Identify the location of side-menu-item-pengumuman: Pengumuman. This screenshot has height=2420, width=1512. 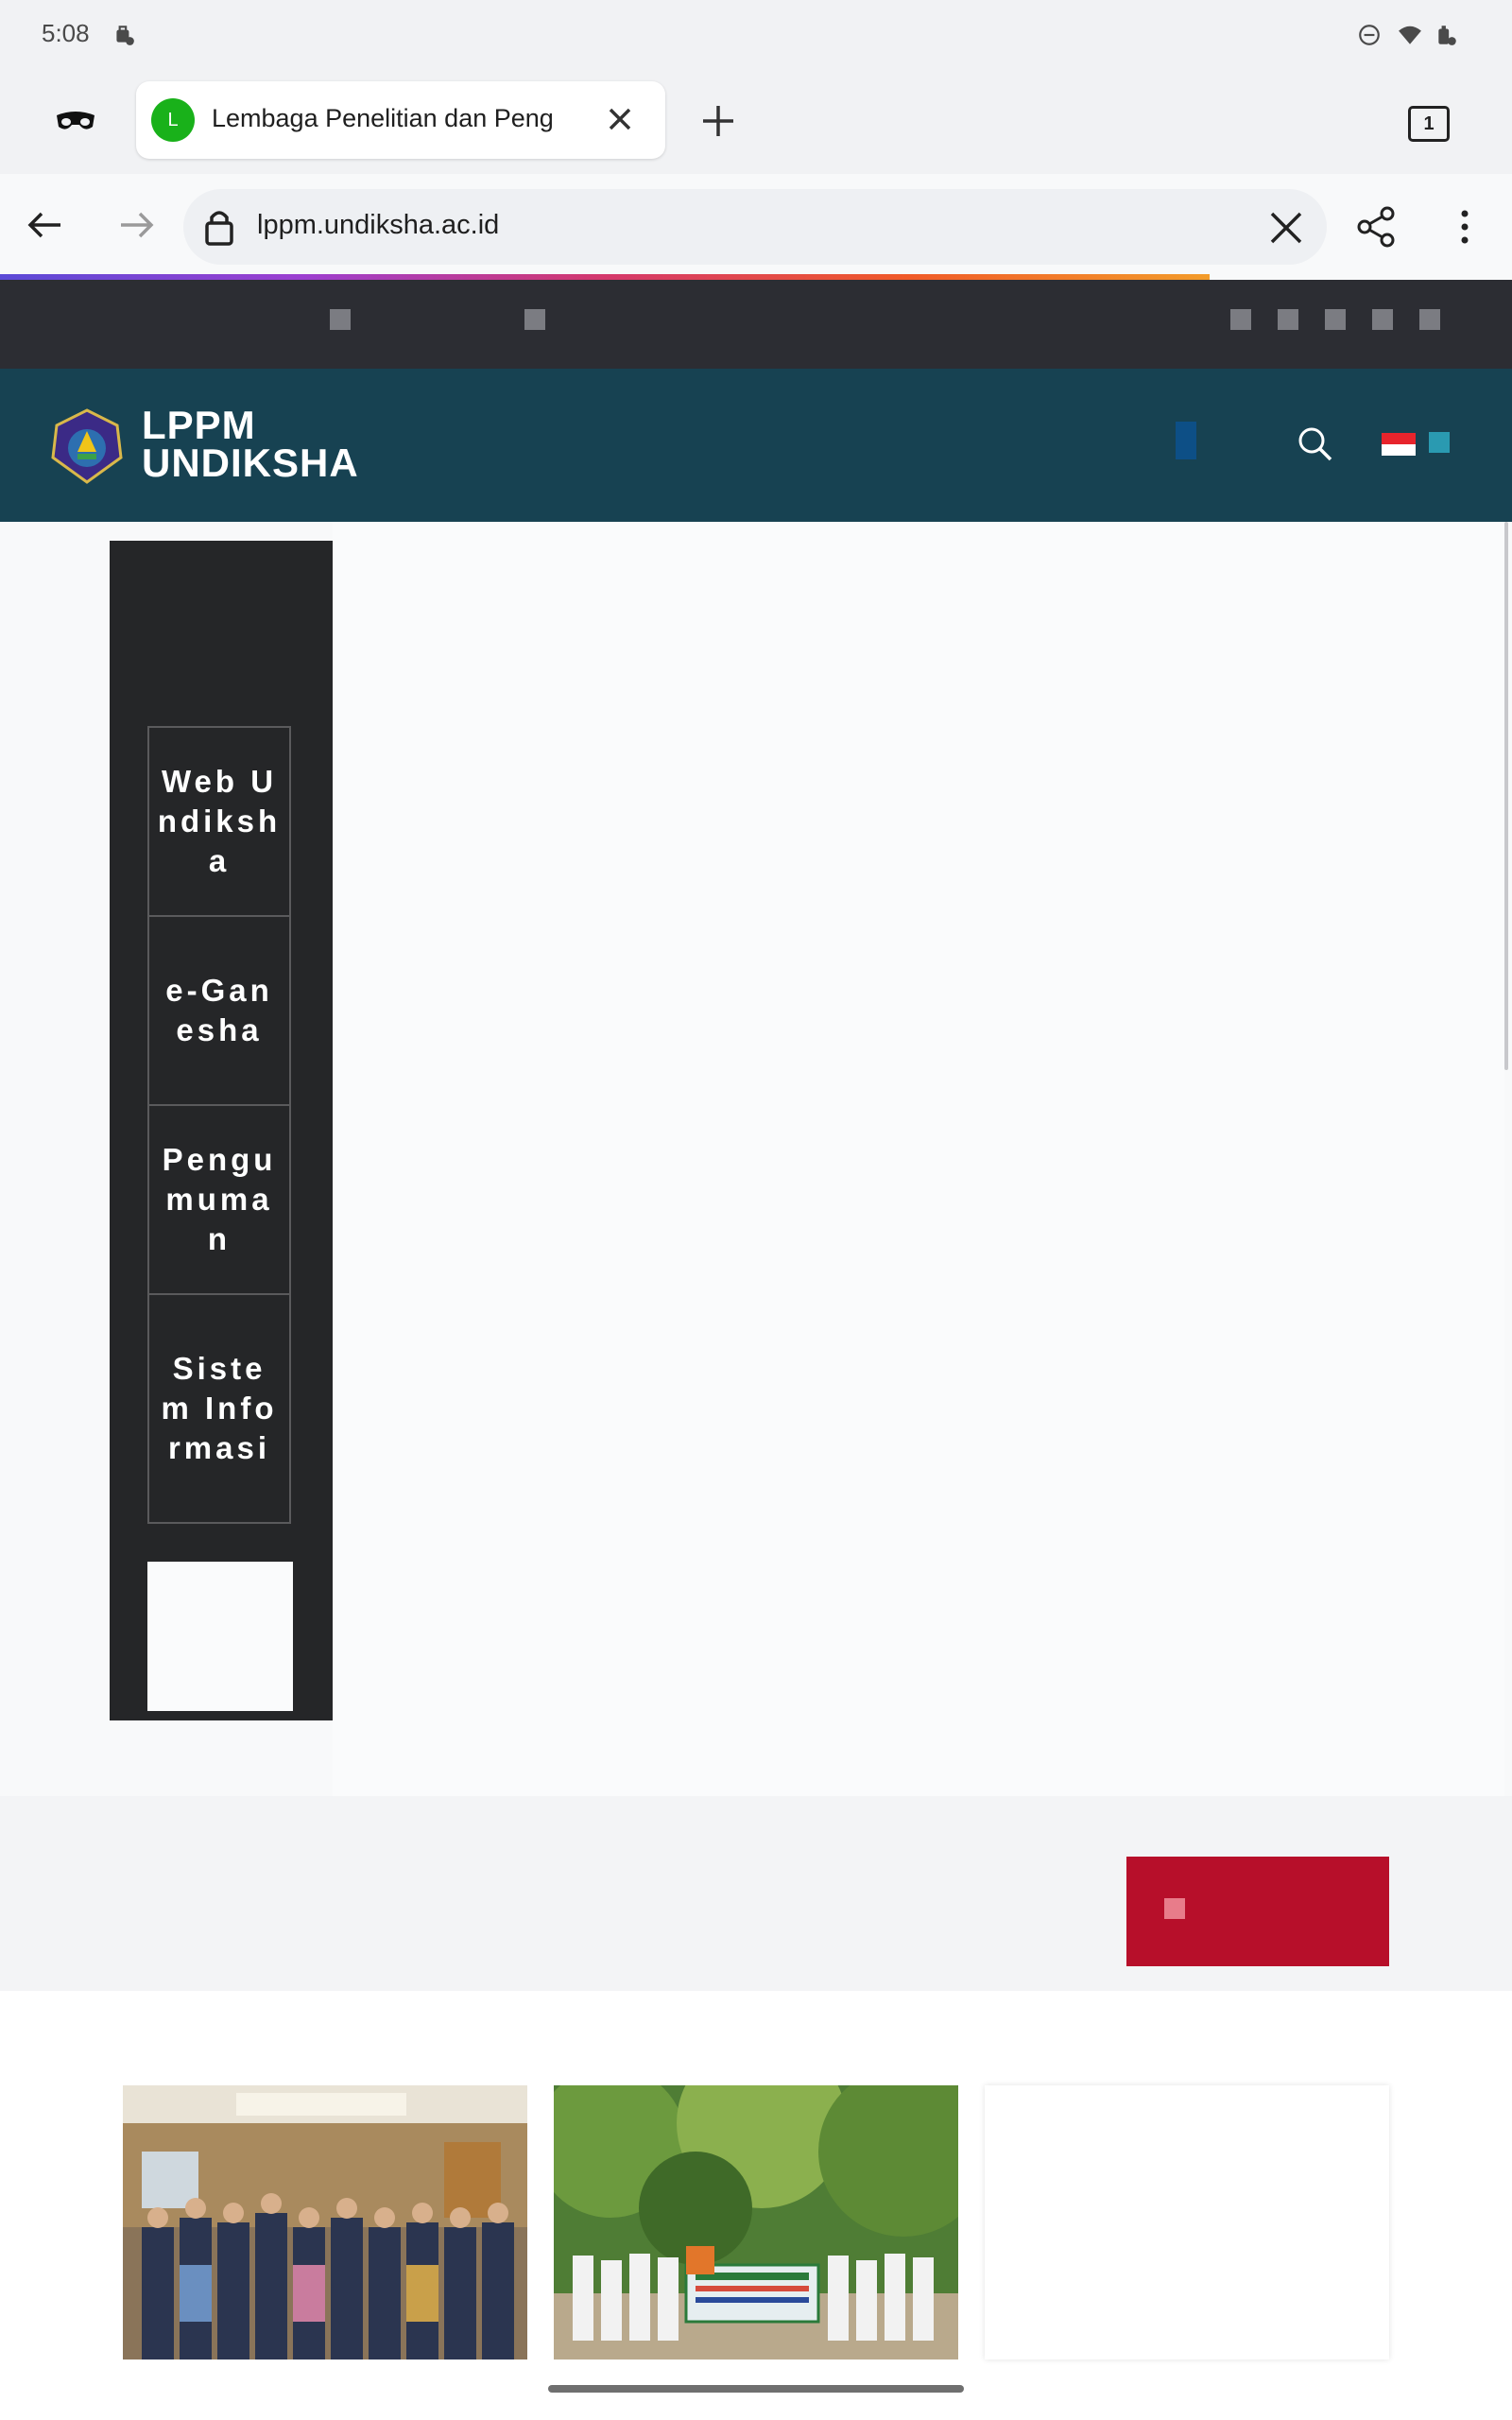
(219, 1198).